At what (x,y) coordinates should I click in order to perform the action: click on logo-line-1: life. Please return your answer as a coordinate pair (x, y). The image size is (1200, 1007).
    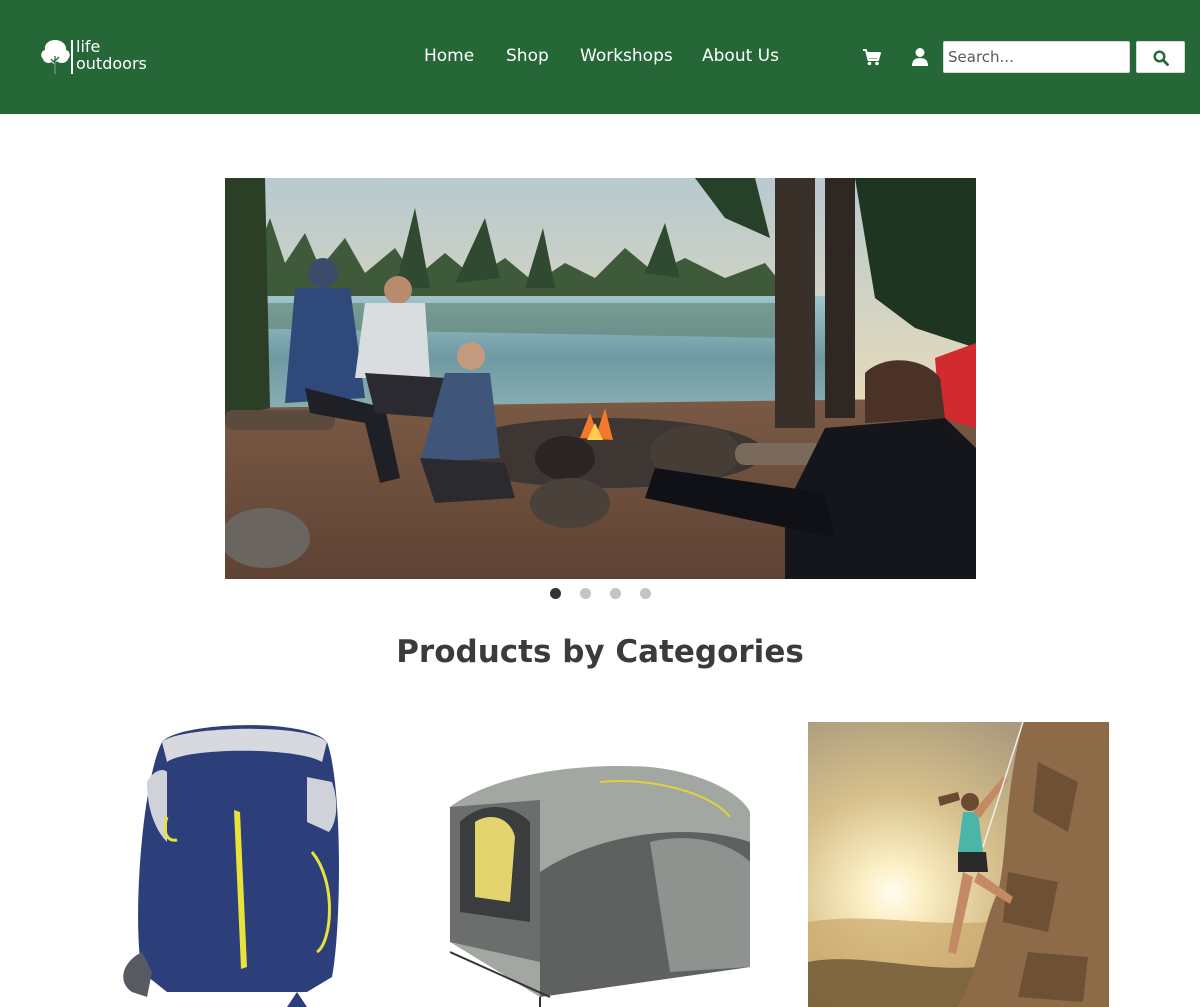
    Looking at the image, I should click on (88, 46).